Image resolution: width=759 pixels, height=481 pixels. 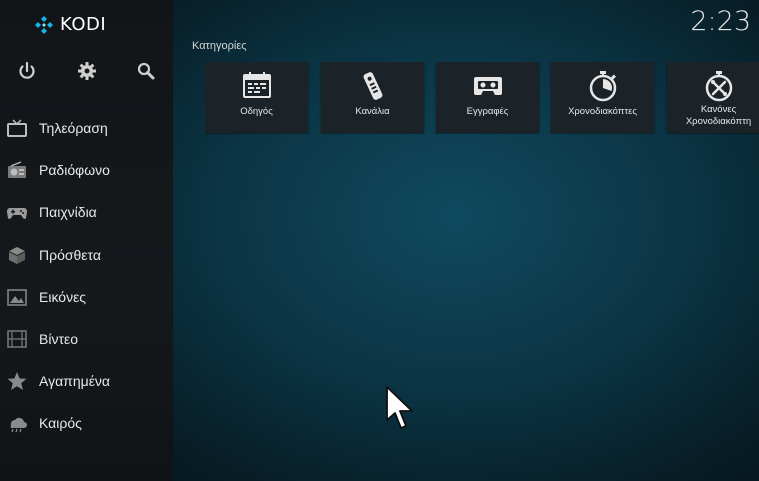 What do you see at coordinates (17, 255) in the screenshot?
I see `addon-box-icon` at bounding box center [17, 255].